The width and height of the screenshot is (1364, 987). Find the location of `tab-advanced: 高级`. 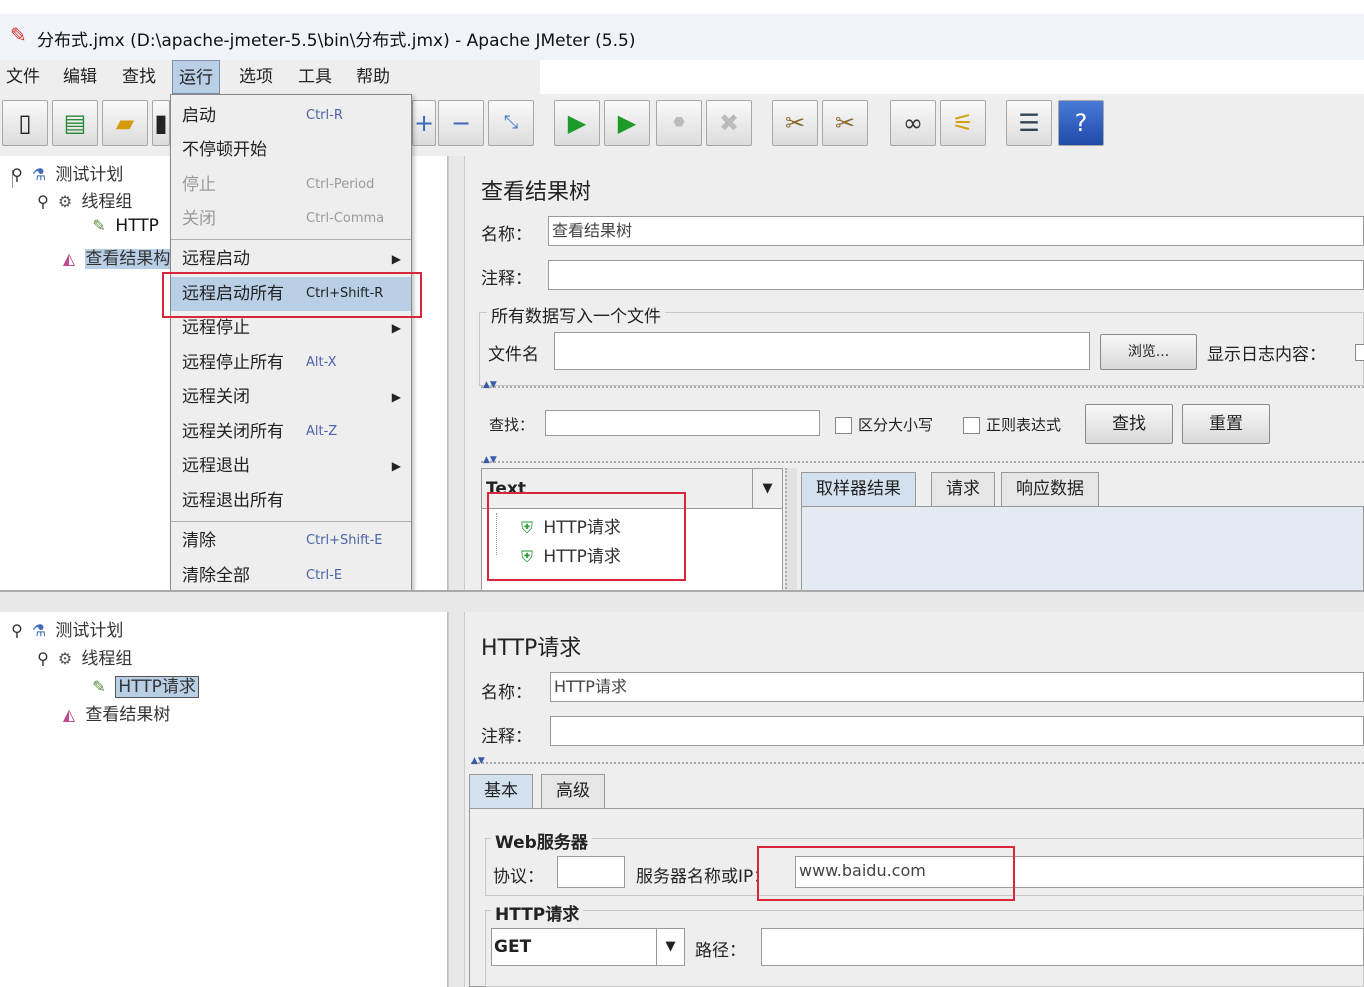

tab-advanced: 高级 is located at coordinates (573, 791).